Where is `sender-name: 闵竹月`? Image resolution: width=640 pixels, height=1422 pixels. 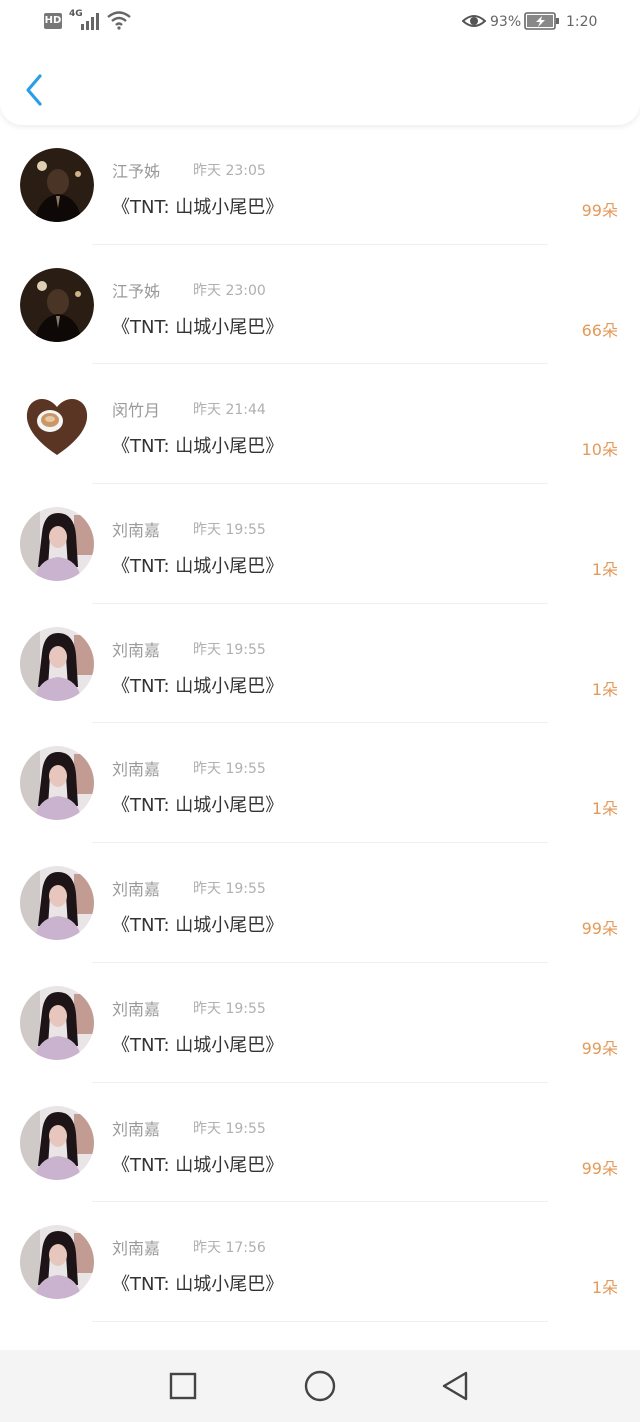 sender-name: 闵竹月 is located at coordinates (136, 411).